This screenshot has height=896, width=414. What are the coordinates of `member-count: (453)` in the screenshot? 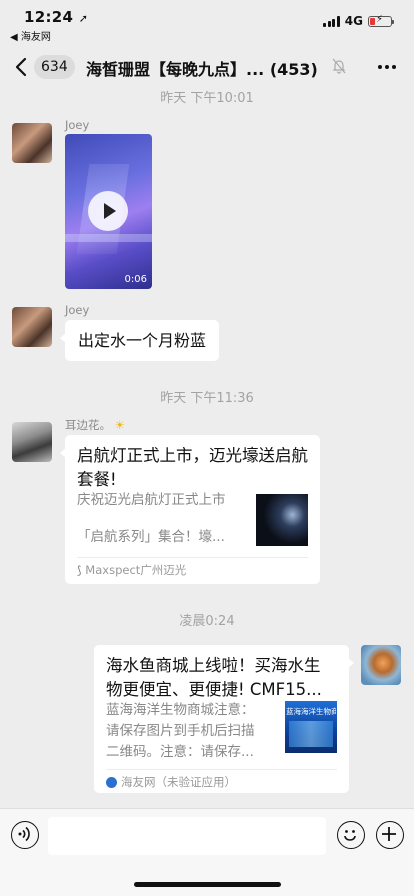 It's located at (293, 69).